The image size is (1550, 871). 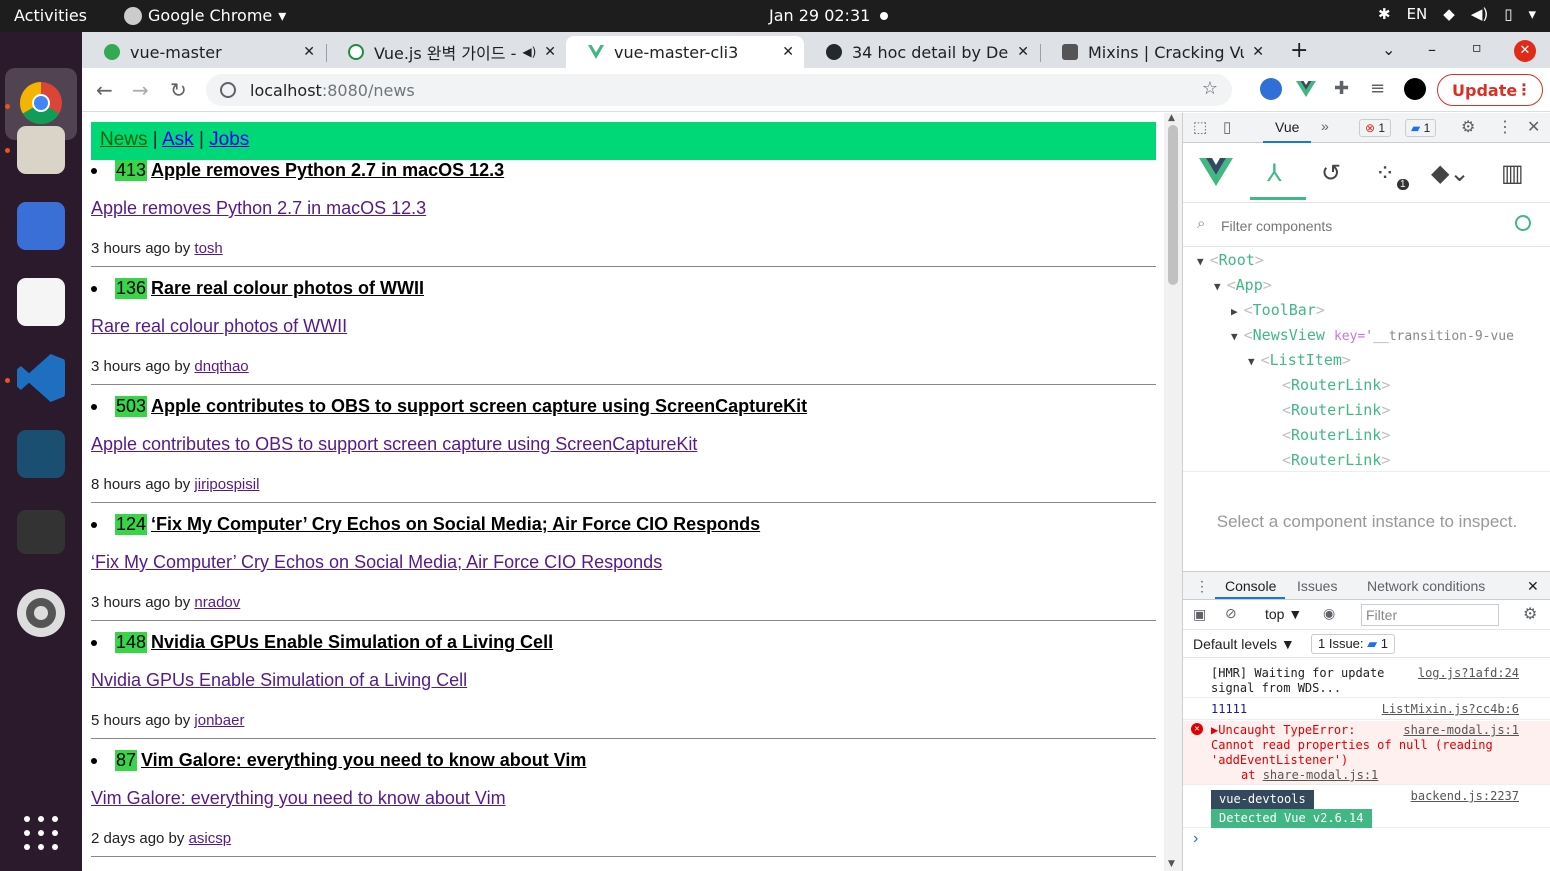 What do you see at coordinates (1525, 51) in the screenshot?
I see `close-window-icon: ✕` at bounding box center [1525, 51].